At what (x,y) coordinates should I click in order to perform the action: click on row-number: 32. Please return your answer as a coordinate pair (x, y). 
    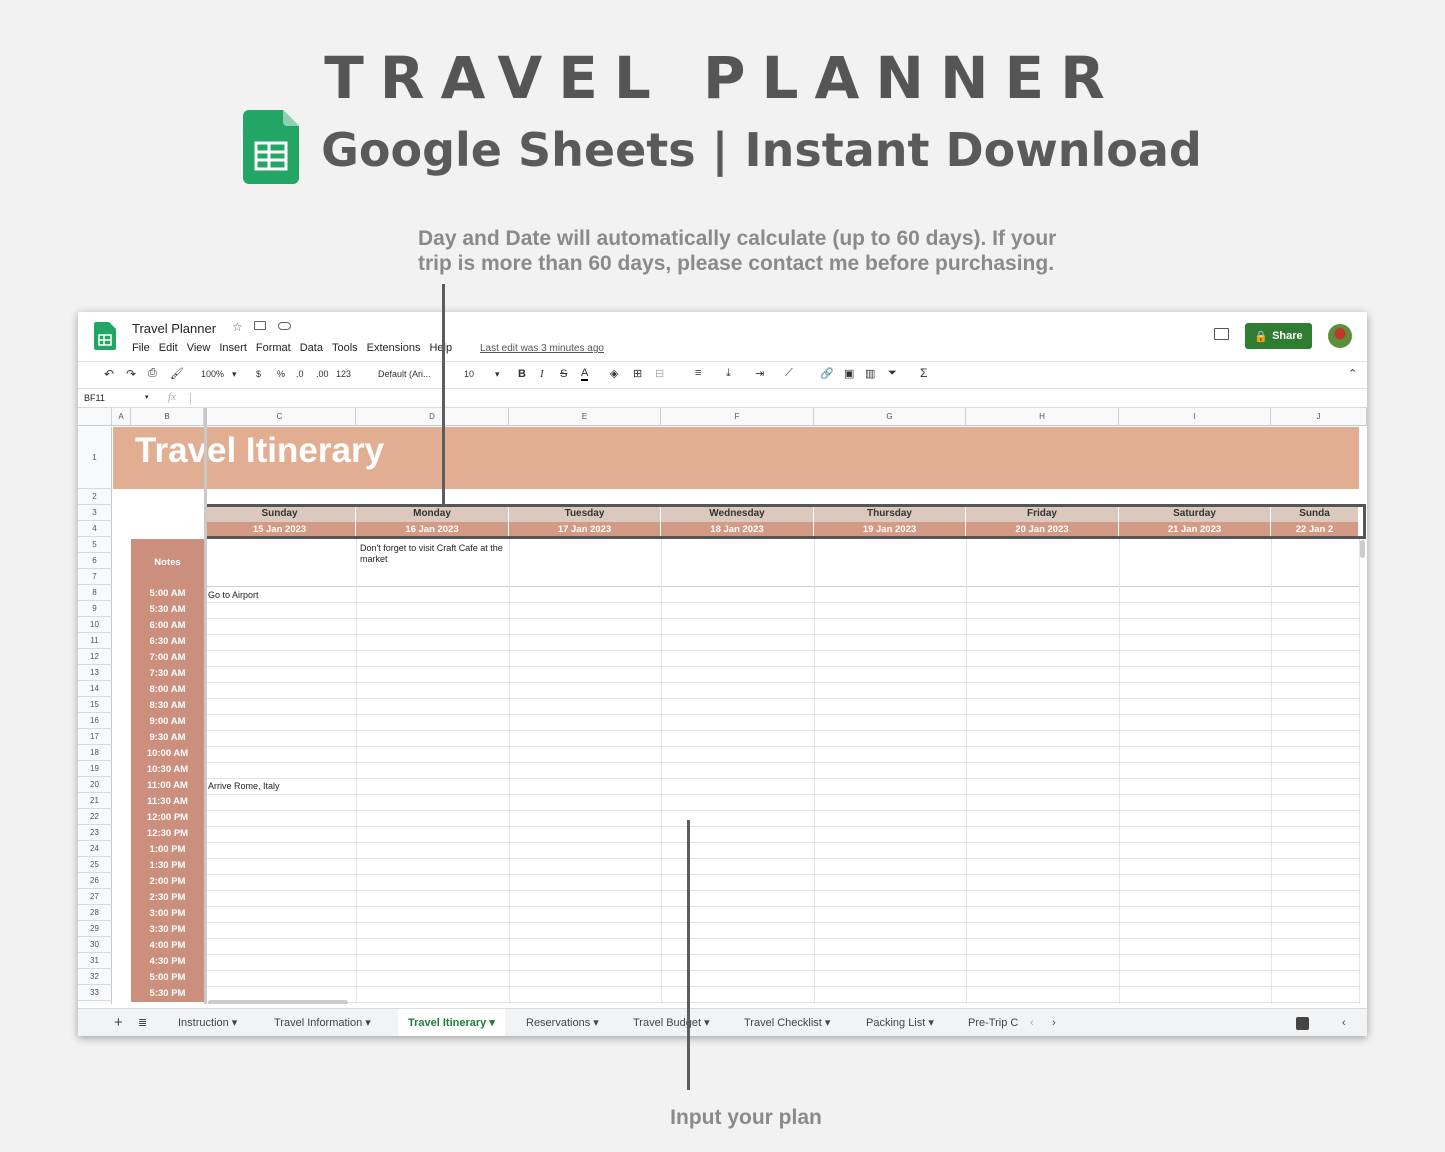
    Looking at the image, I should click on (95, 977).